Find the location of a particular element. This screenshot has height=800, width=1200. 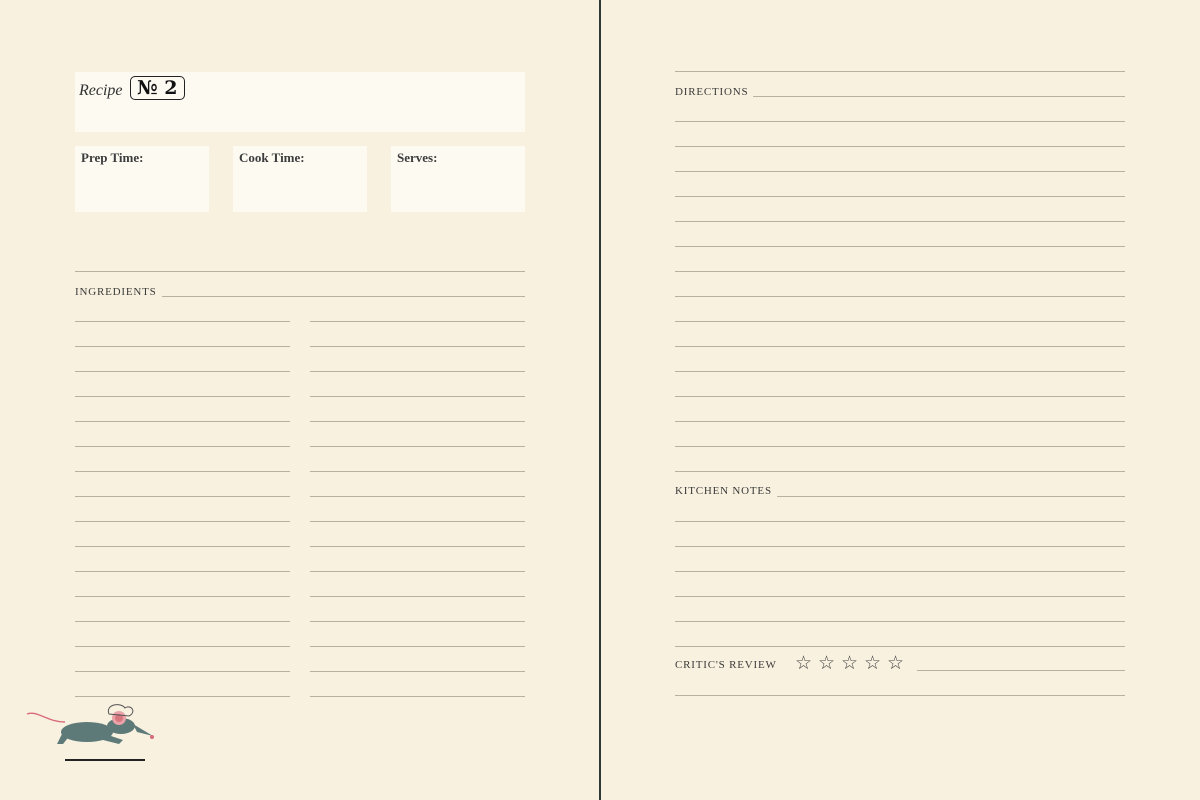

critics-review-line is located at coordinates (1021, 670).